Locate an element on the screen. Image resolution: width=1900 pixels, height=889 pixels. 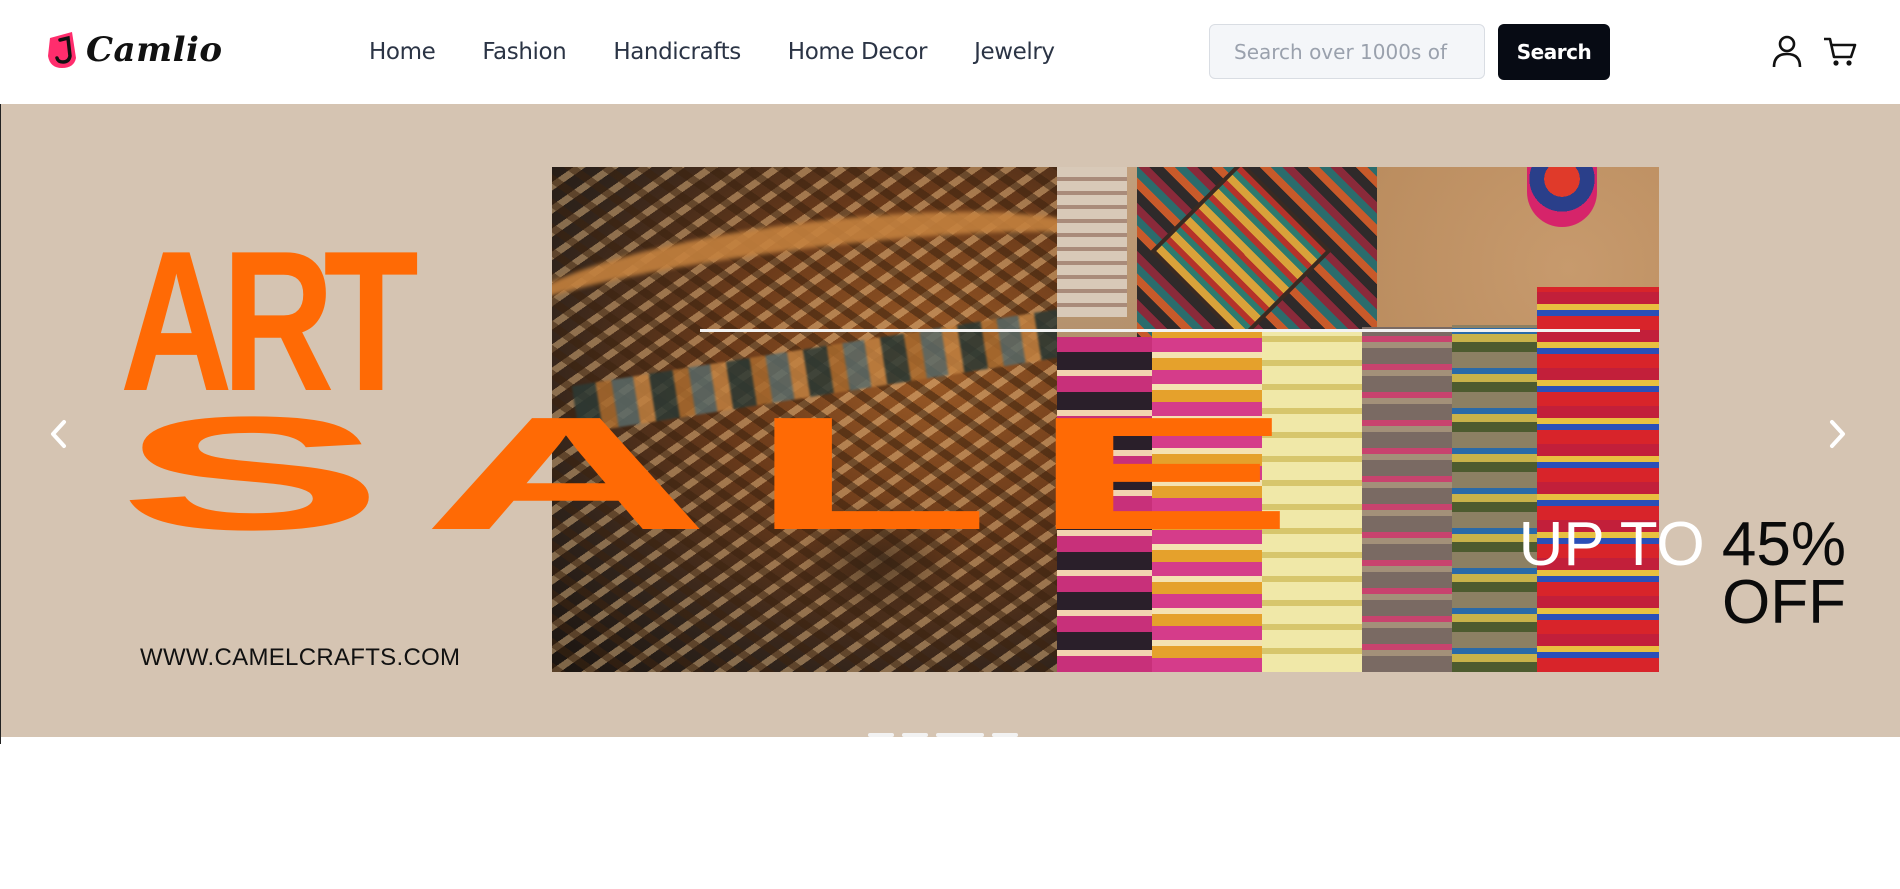
carousel-indicators is located at coordinates (943, 735).